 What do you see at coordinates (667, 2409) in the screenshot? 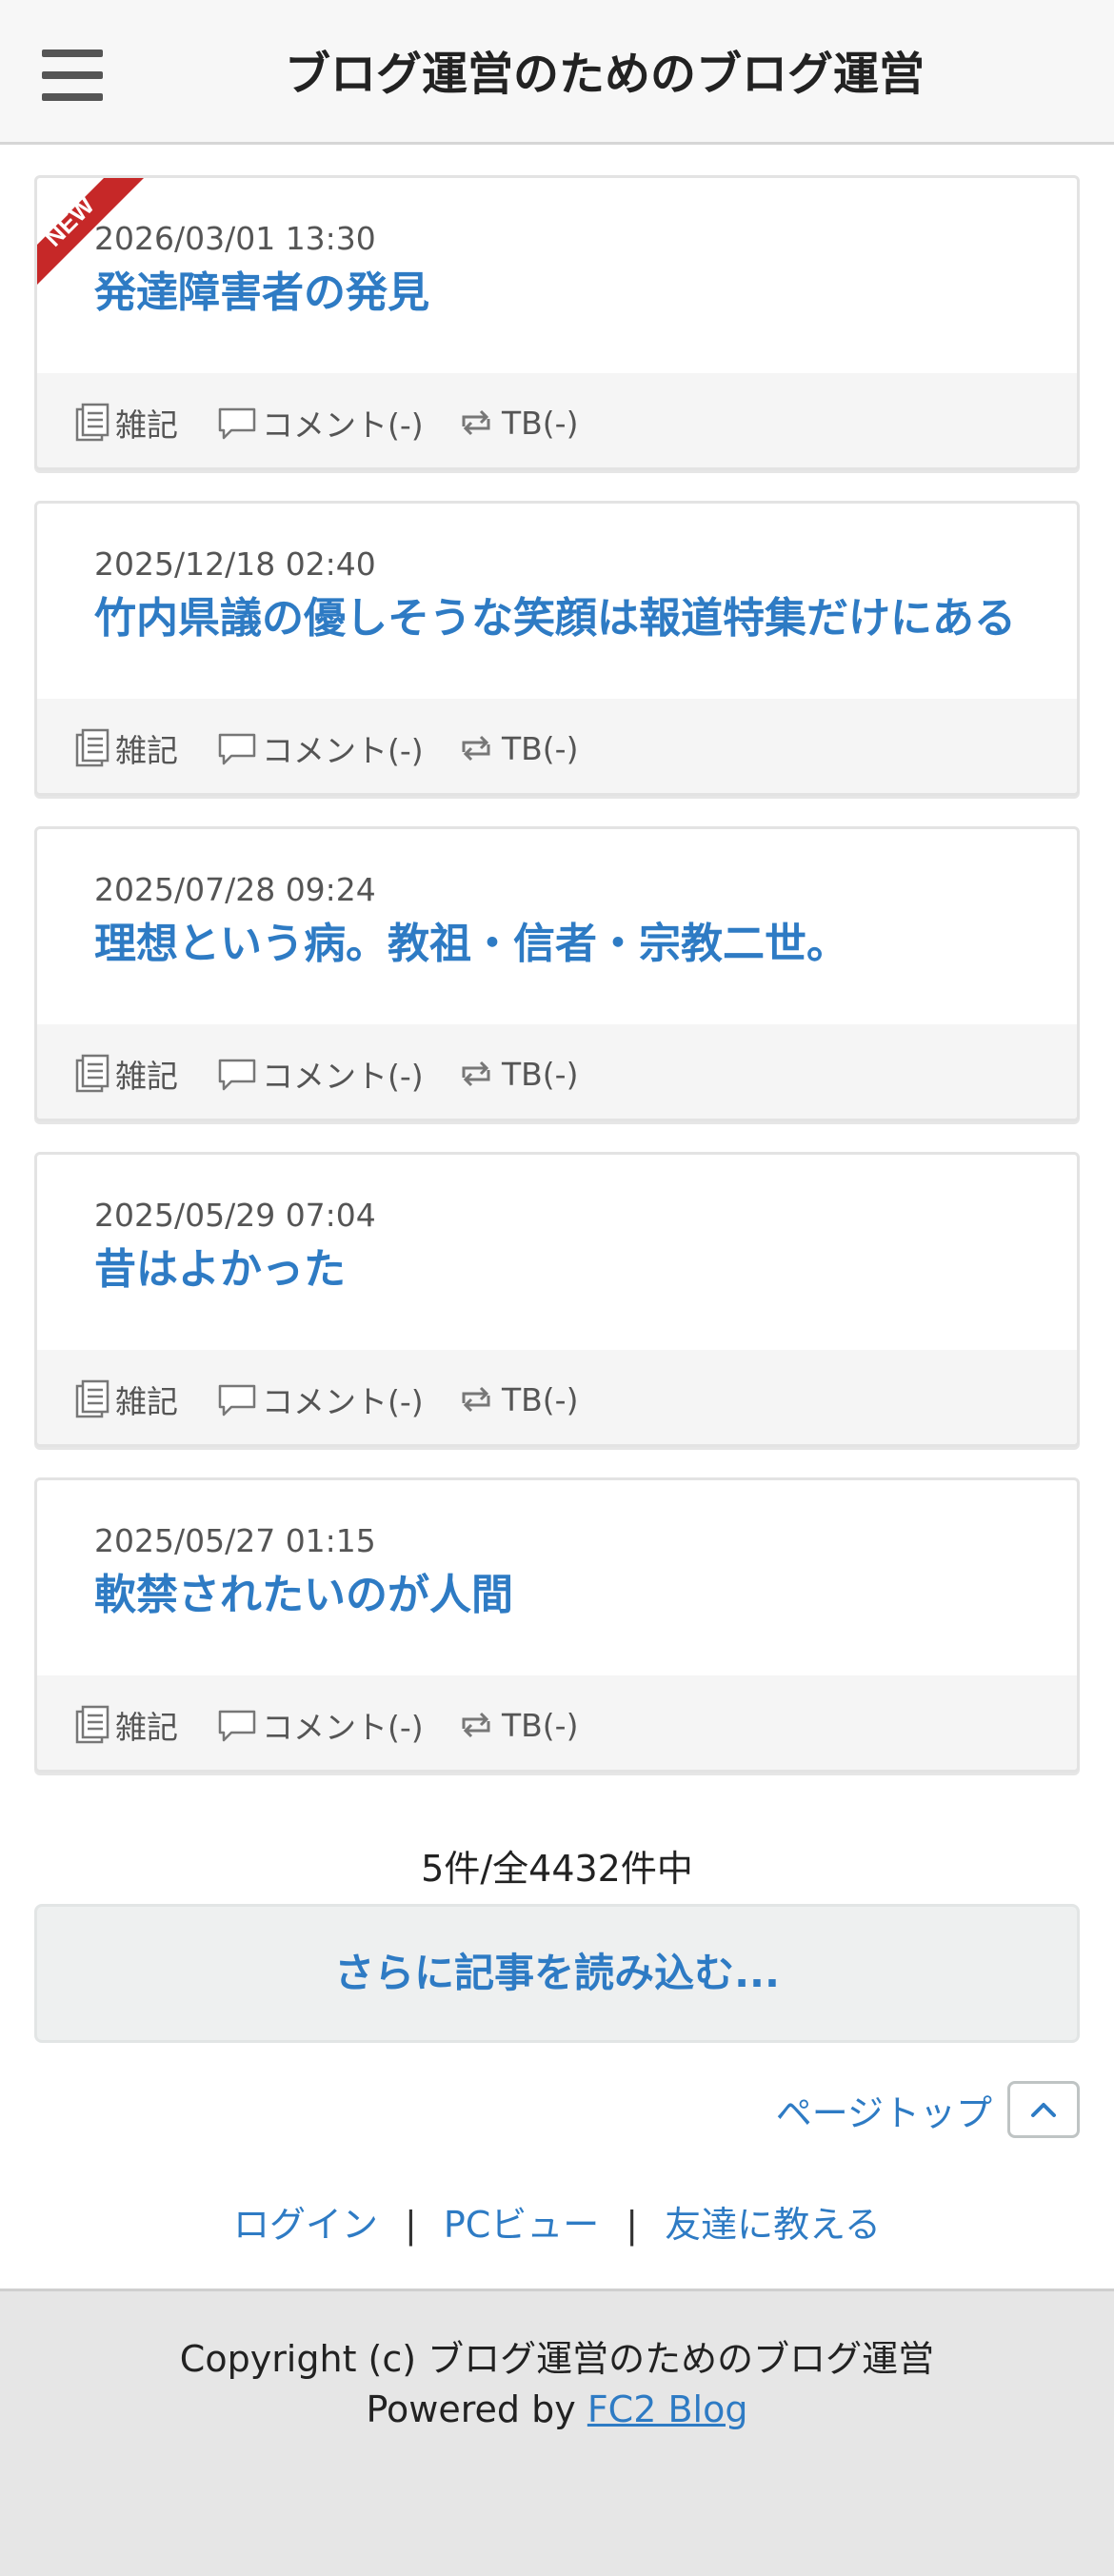
I see `fc2-blog-link: FC2 Blog` at bounding box center [667, 2409].